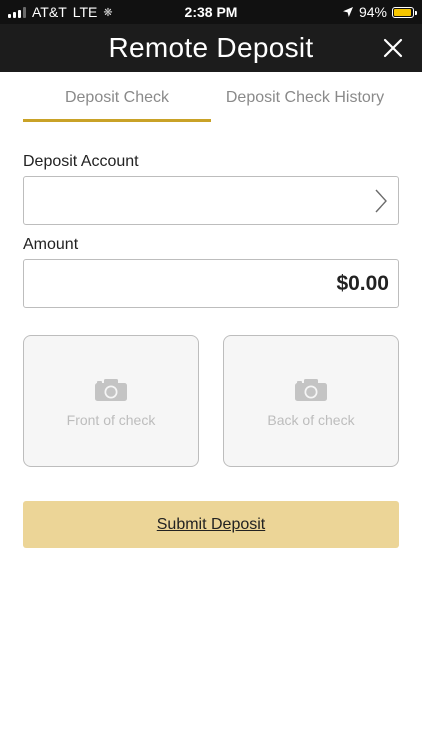  Describe the element at coordinates (111, 420) in the screenshot. I see `front-of-check-label: Front of check` at that location.